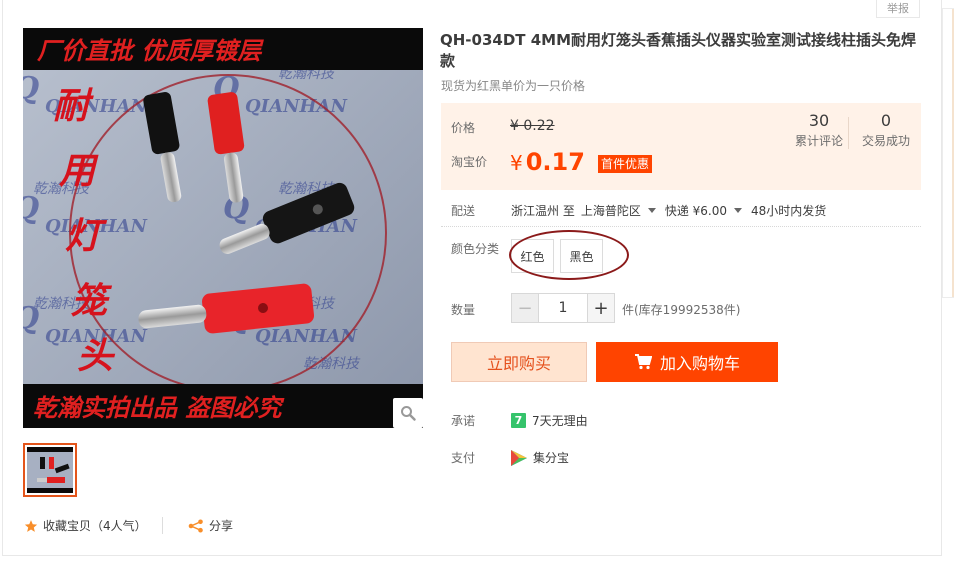  I want to click on add-to-cart-label: 加入购物车, so click(699, 363).